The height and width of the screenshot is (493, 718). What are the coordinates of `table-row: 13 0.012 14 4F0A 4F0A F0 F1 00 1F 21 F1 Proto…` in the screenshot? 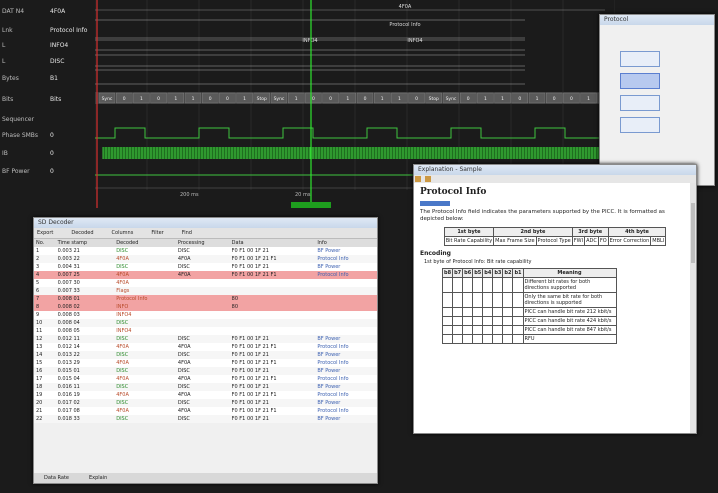 It's located at (205, 347).